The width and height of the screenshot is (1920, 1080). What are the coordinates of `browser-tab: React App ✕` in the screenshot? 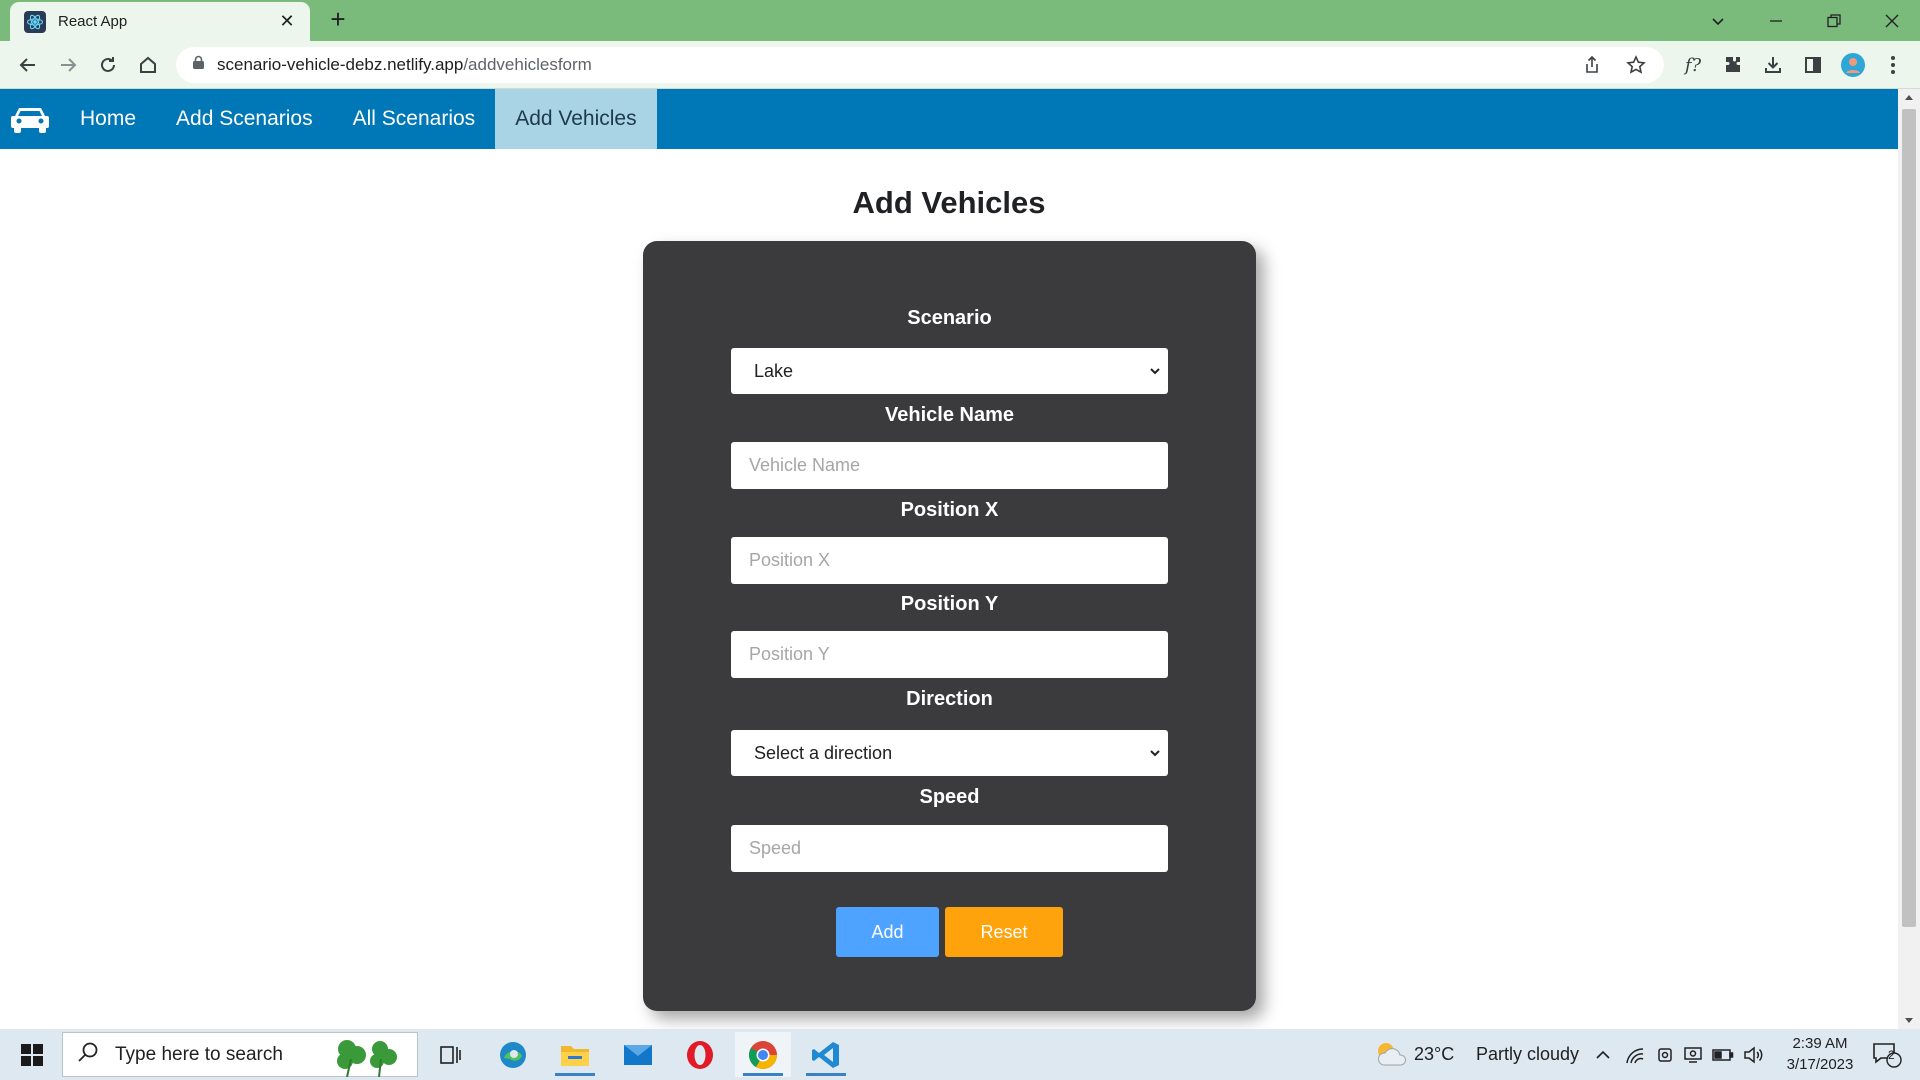 It's located at (160, 21).